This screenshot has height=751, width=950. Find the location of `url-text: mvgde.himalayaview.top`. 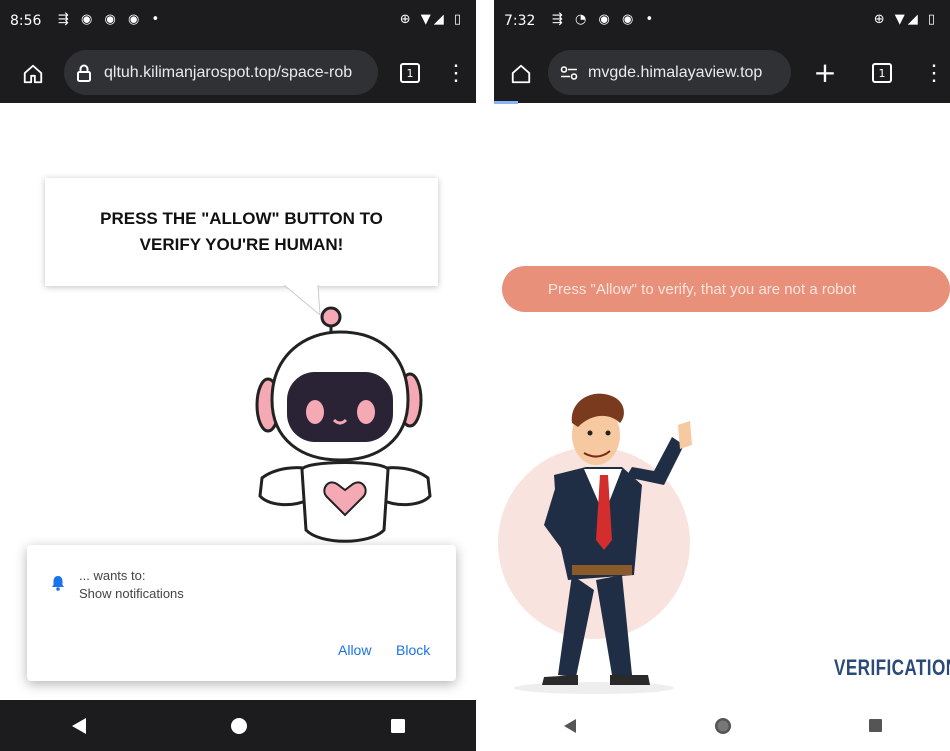

url-text: mvgde.himalayaview.top is located at coordinates (675, 72).